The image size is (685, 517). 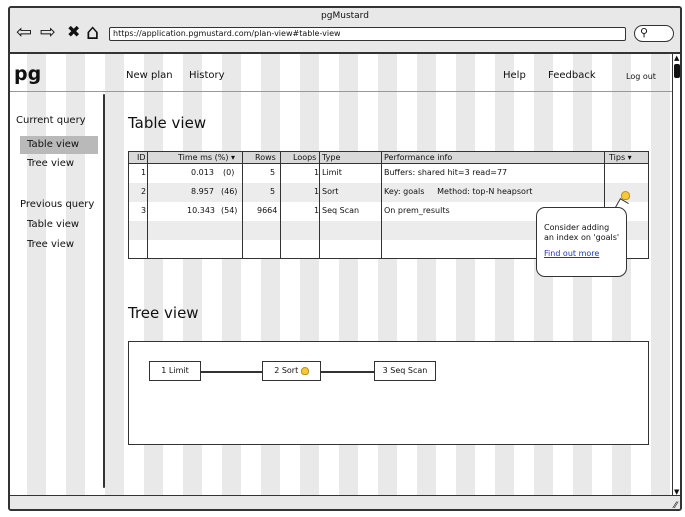 I want to click on current-query-heading: Current query, so click(x=51, y=120).